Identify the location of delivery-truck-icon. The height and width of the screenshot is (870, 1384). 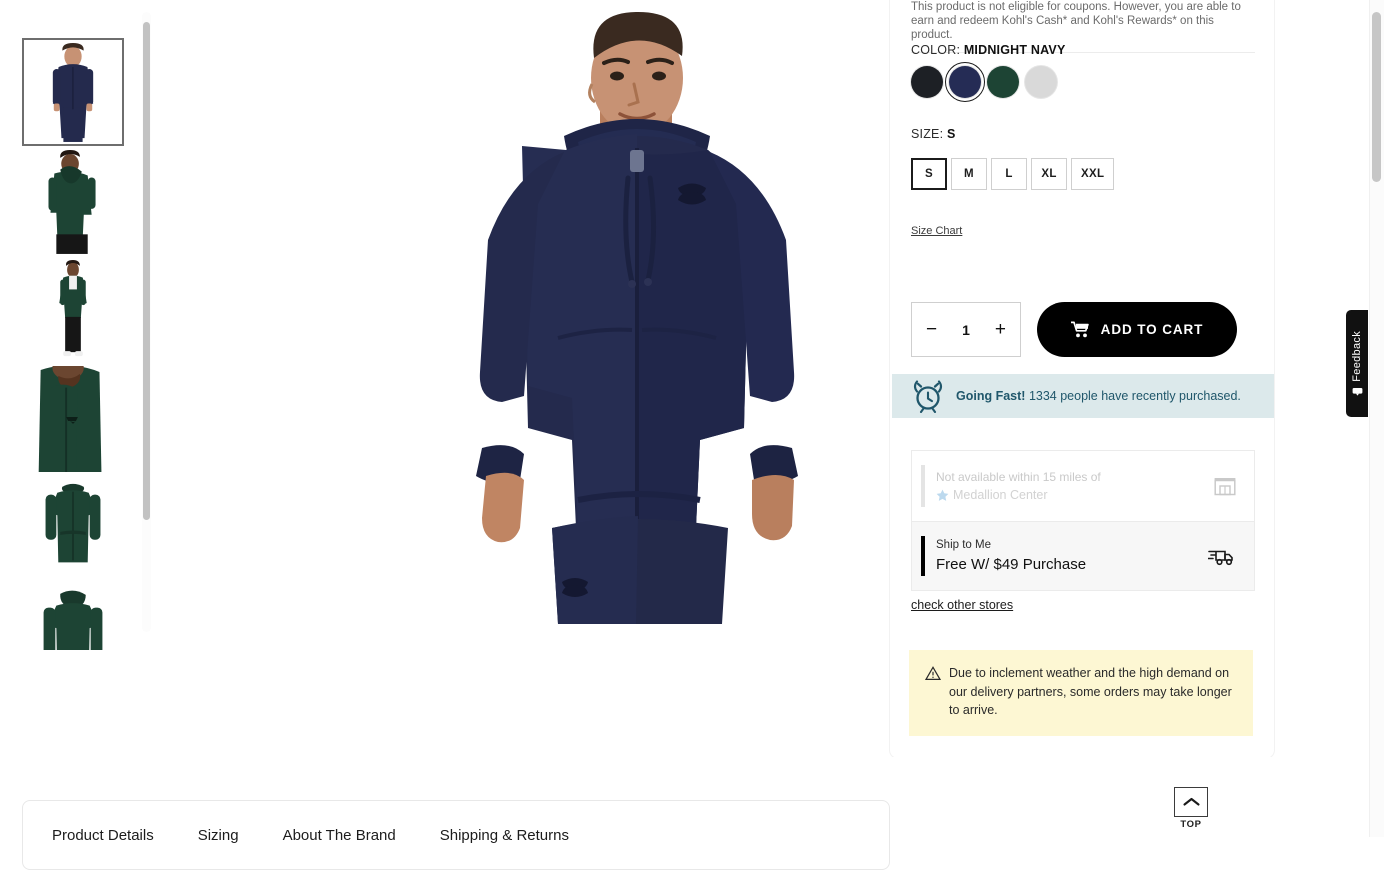
(1220, 558).